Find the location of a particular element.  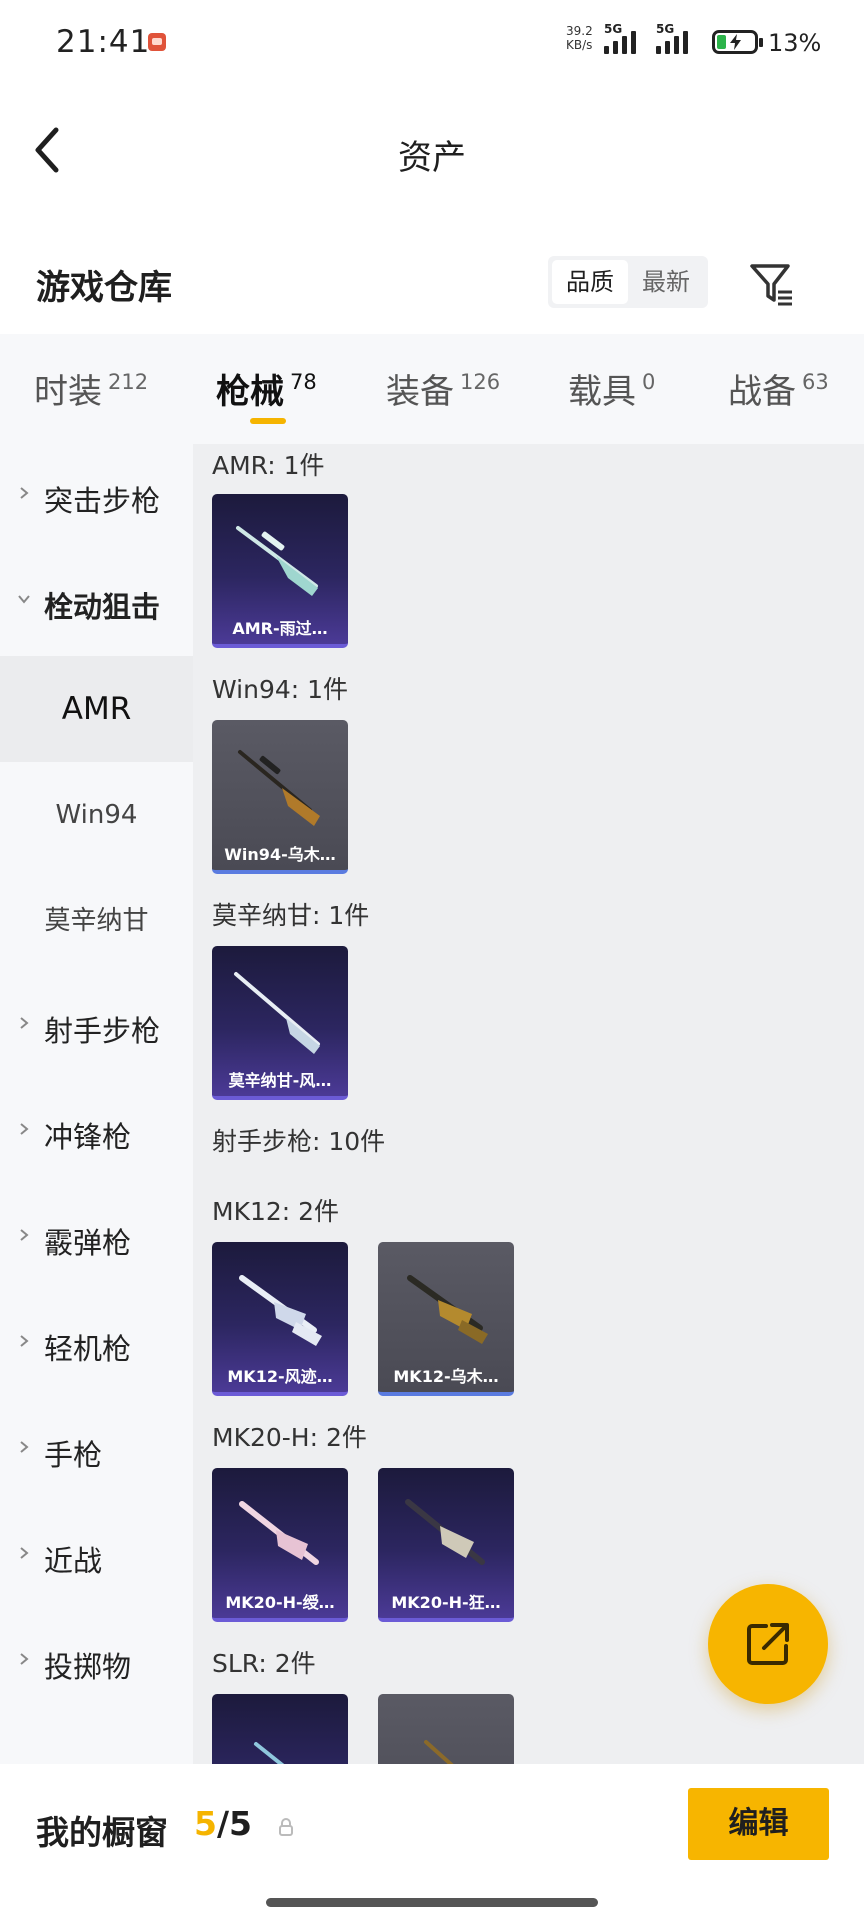

showcase-title: 我的橱窗 is located at coordinates (102, 1832).